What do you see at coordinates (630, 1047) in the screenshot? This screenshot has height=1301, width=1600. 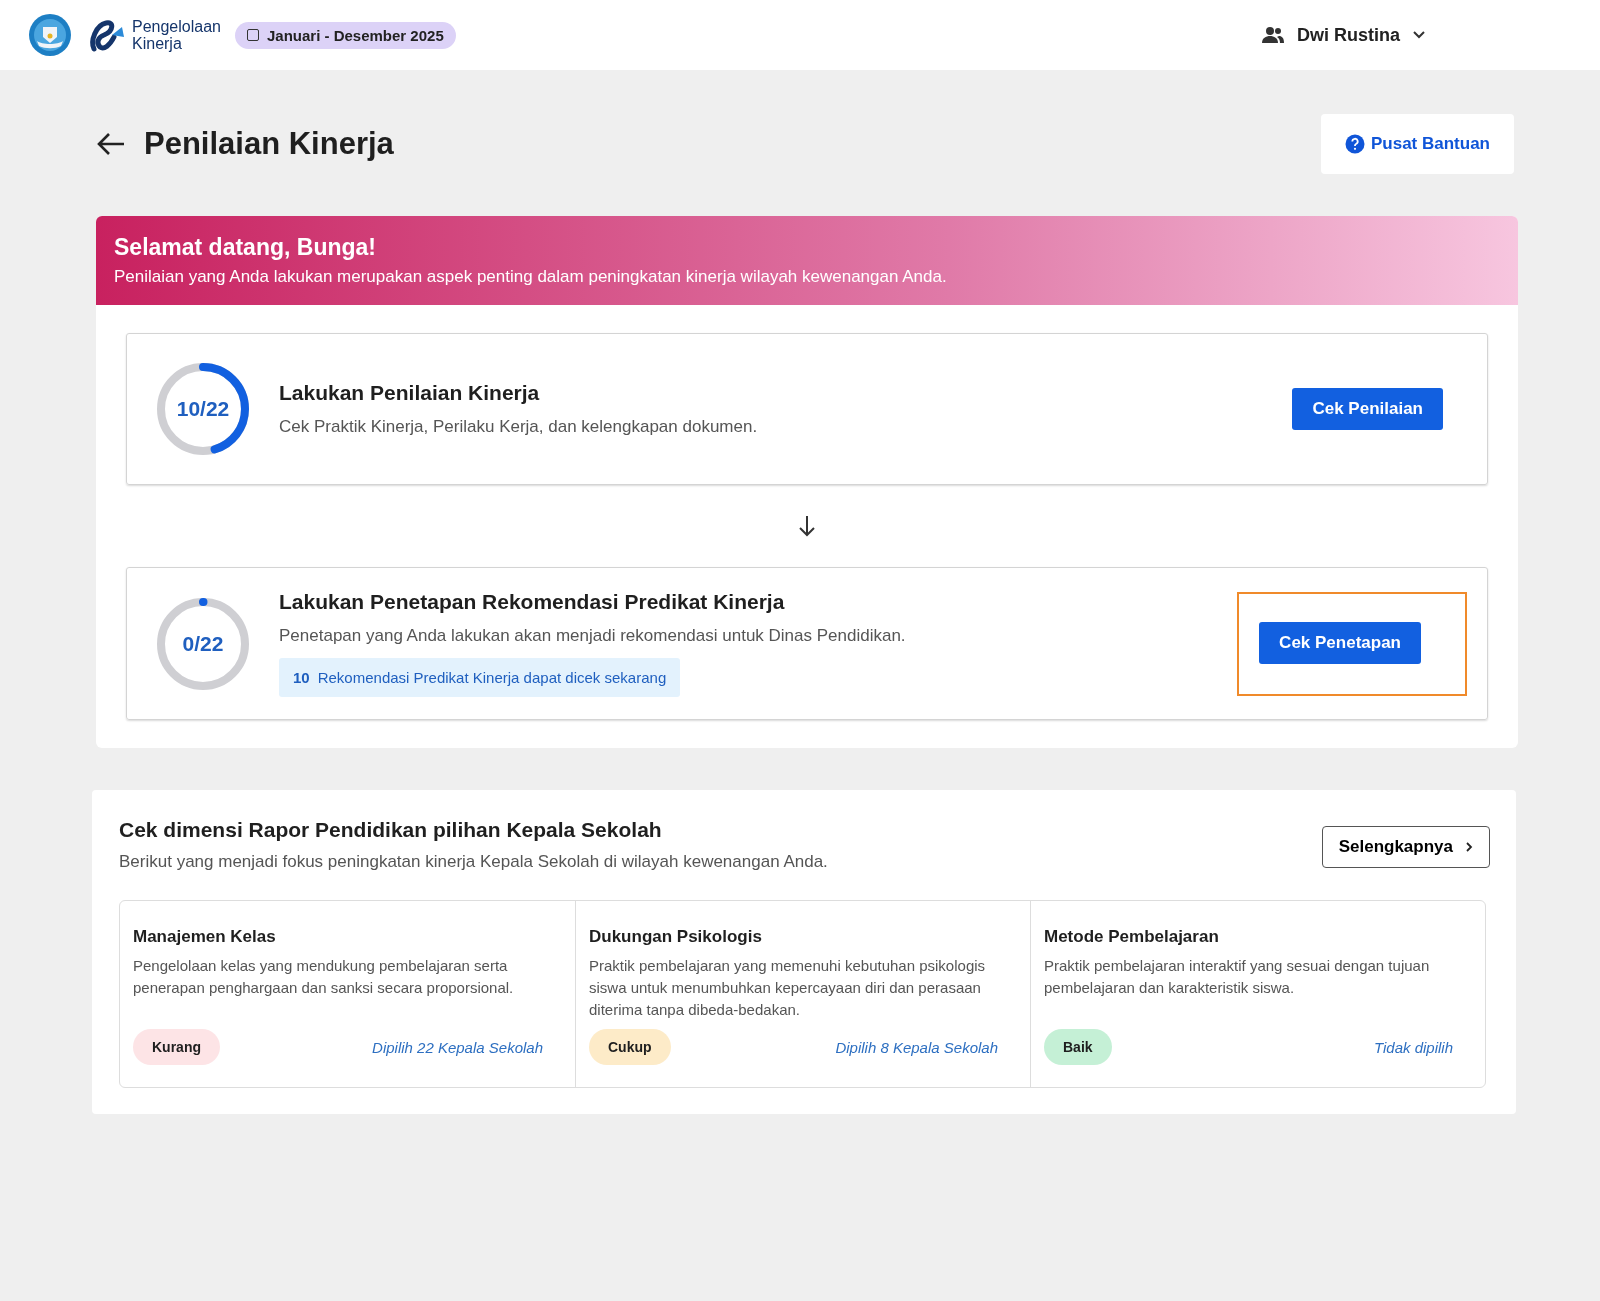 I see `rating-tag: Cukup` at bounding box center [630, 1047].